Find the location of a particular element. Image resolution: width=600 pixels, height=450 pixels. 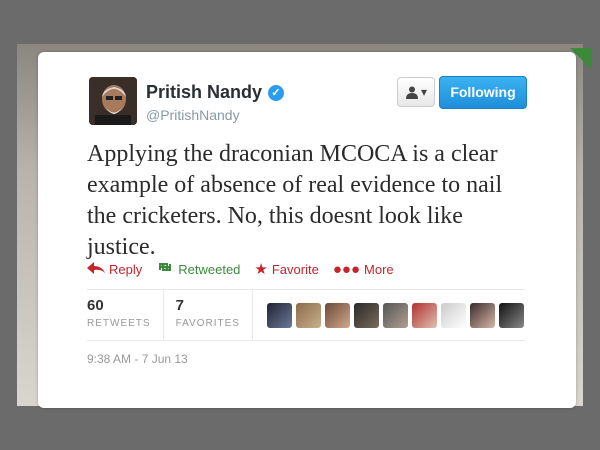

reply-arrow-icon is located at coordinates (96, 269).